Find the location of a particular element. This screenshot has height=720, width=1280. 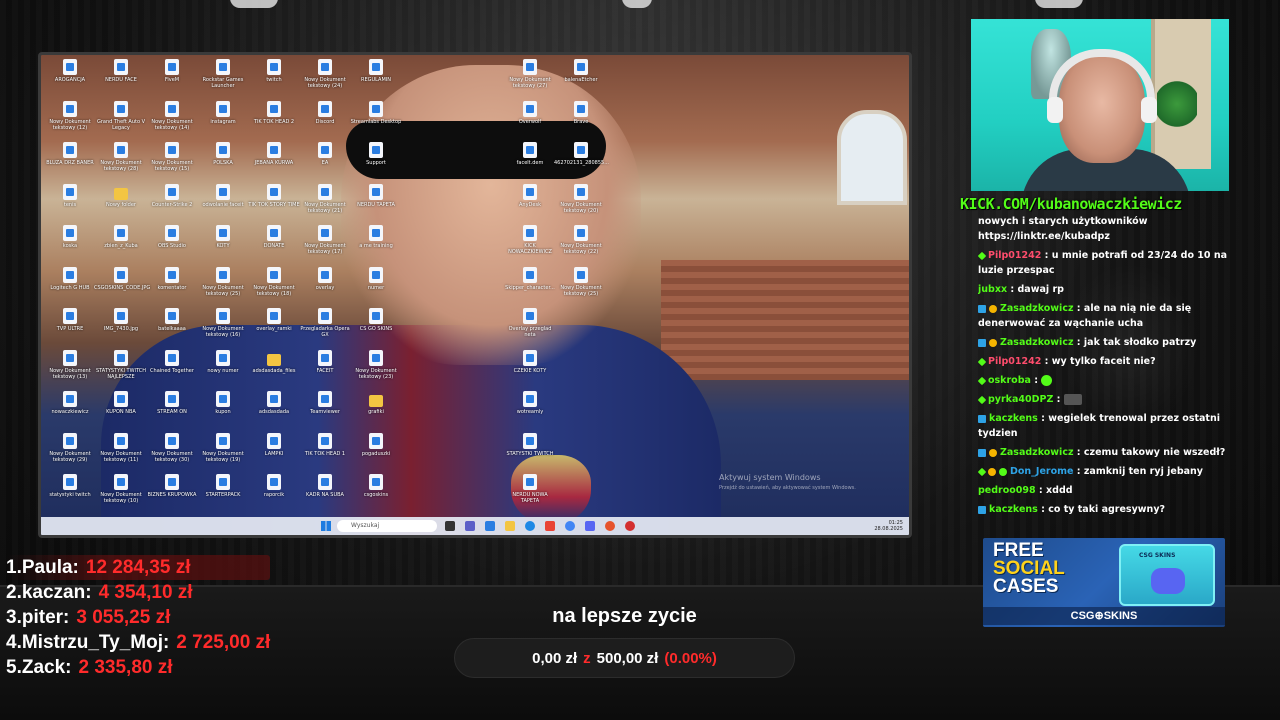

desktop-icon: TVP ULTRE is located at coordinates (70, 327).